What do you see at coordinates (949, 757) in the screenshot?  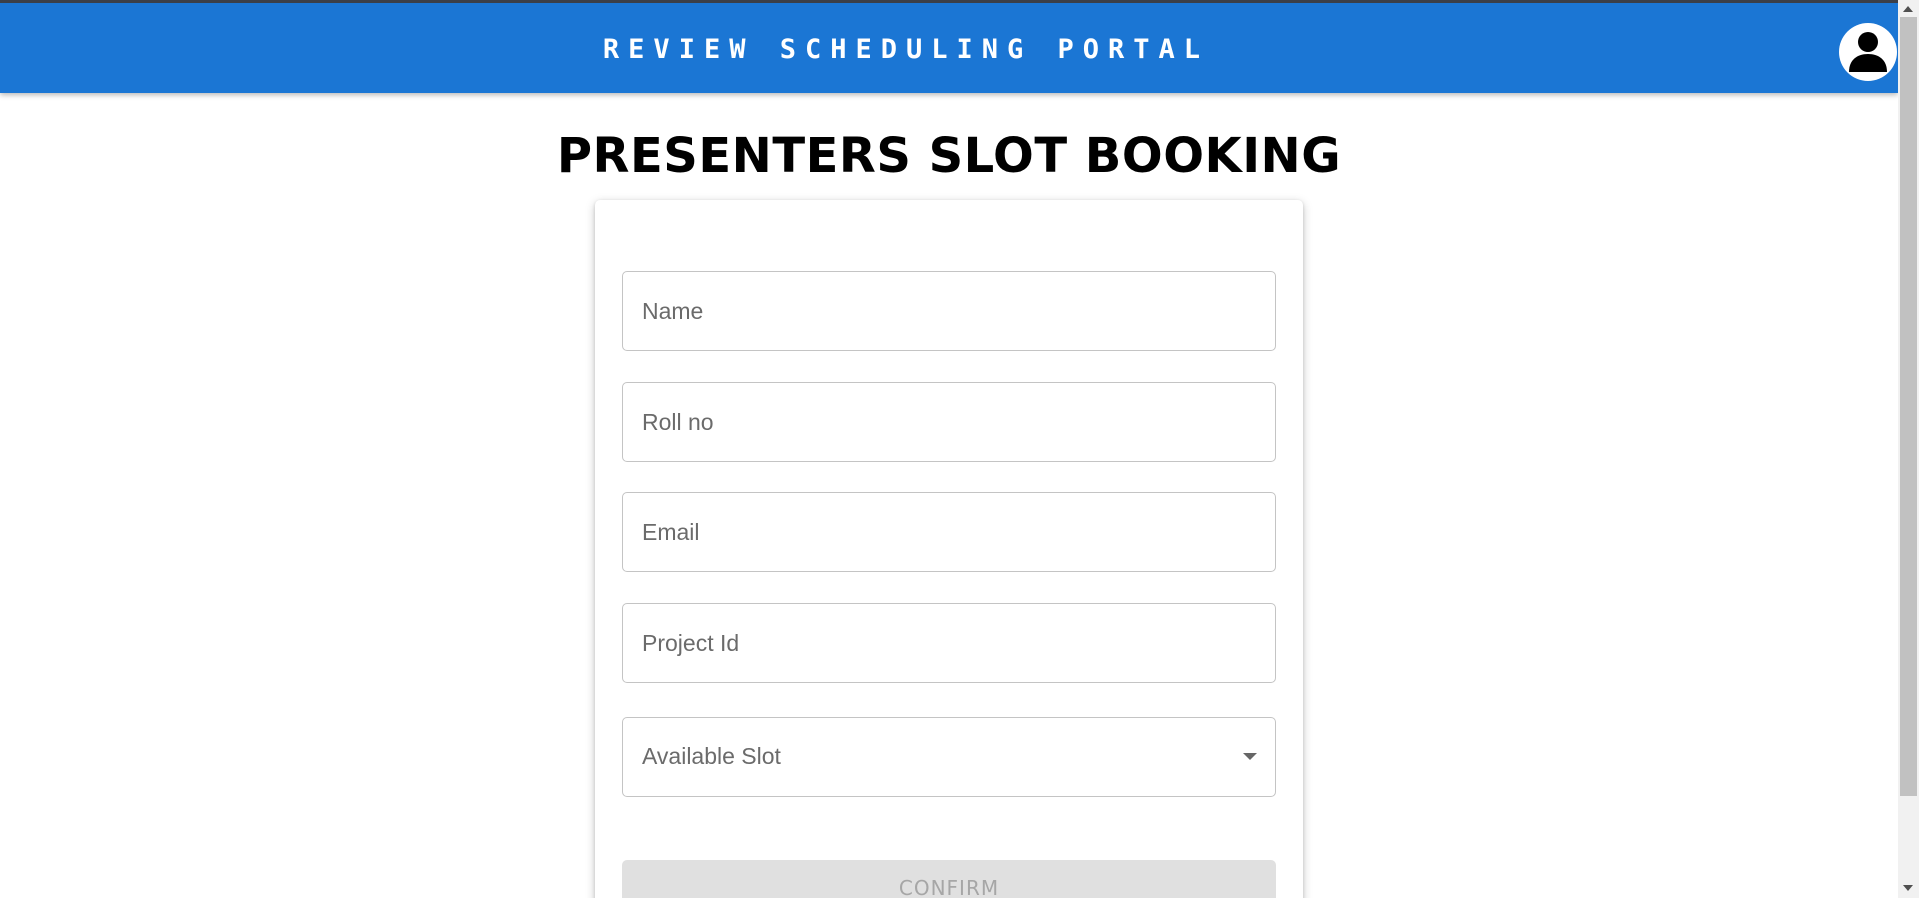 I see `available-slot-select: Available Slot` at bounding box center [949, 757].